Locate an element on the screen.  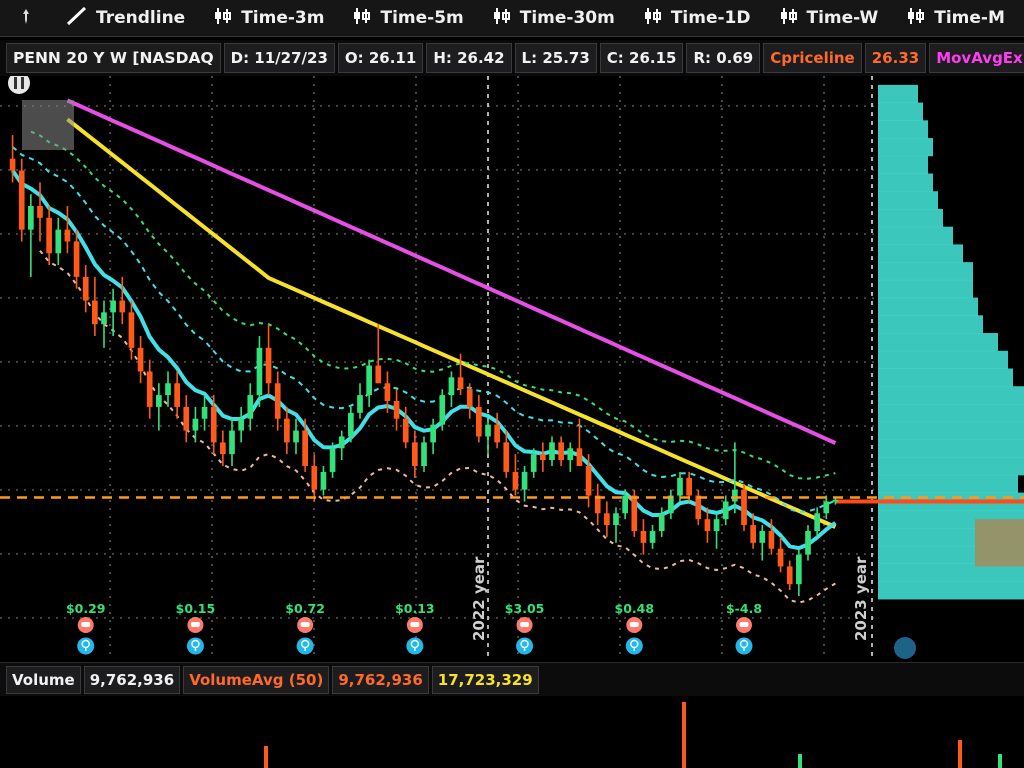
timeframe-30m-button: Time-30m is located at coordinates (553, 18).